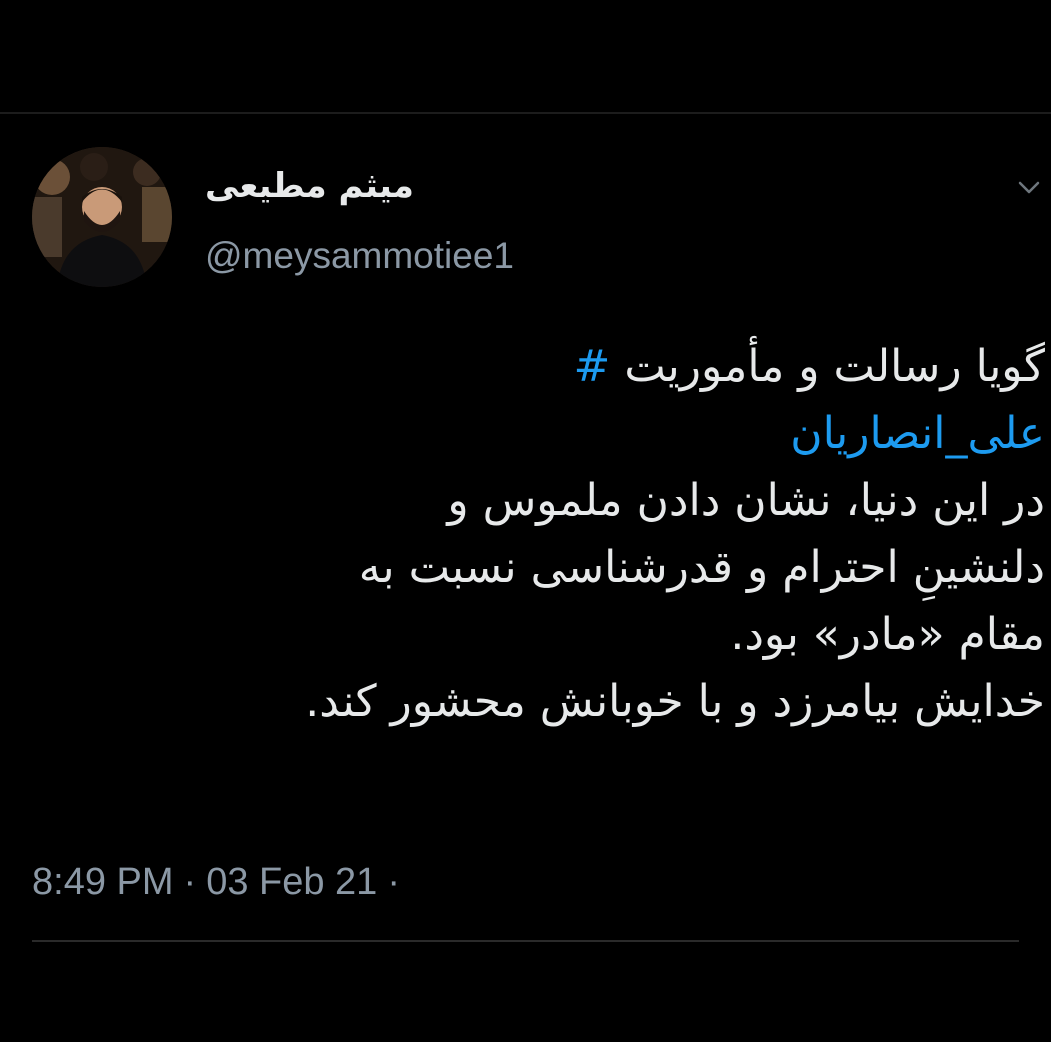  What do you see at coordinates (917, 433) in the screenshot?
I see `hashtag-link-text: علی_انصاریان` at bounding box center [917, 433].